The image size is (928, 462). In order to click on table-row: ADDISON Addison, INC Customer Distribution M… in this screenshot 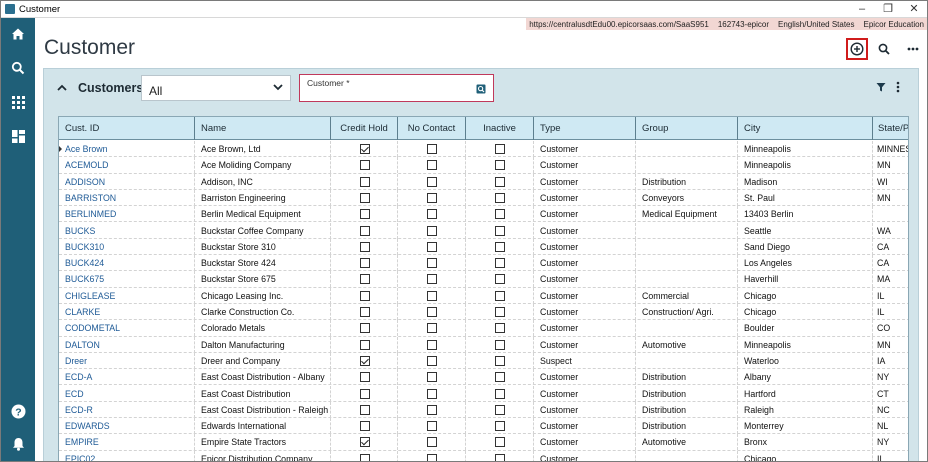, I will do `click(483, 181)`.